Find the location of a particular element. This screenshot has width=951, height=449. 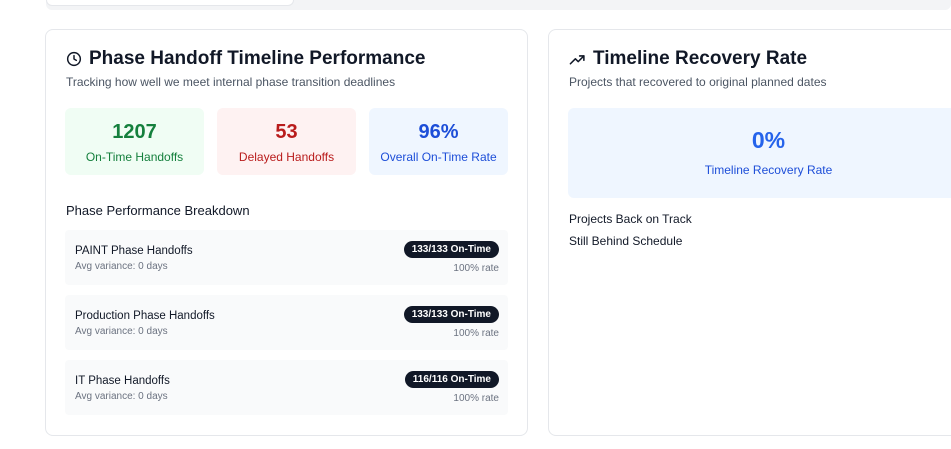

recovery-rate-stat: 0% Timeline Recovery Rate is located at coordinates (759, 153).